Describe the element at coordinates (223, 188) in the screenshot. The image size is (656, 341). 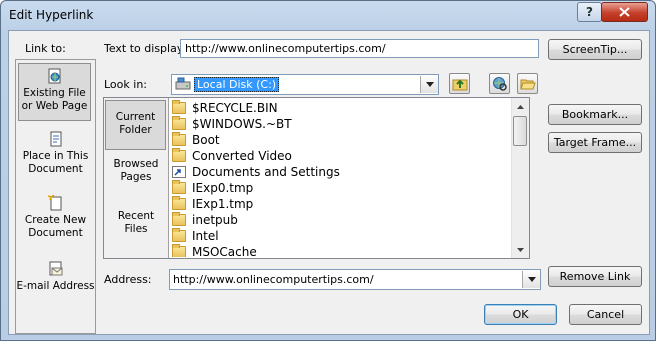
I see `file-name: IExp0.tmp` at that location.